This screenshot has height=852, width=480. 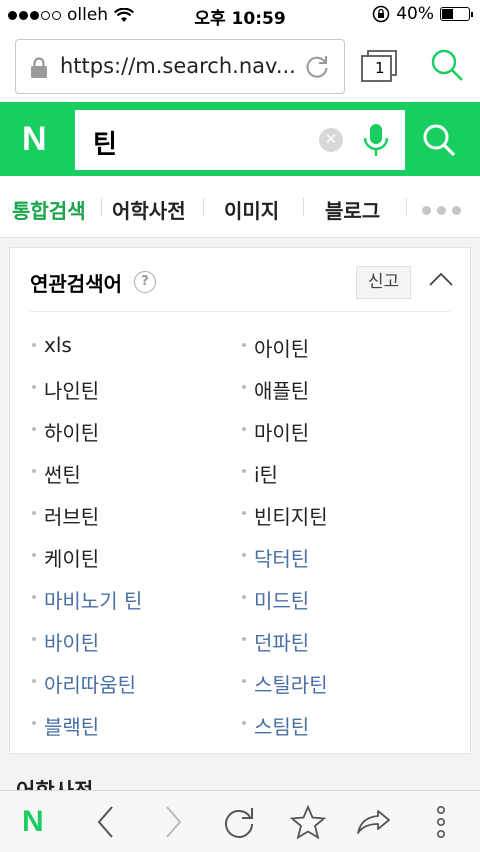 I want to click on search-query: 틴, so click(x=105, y=145).